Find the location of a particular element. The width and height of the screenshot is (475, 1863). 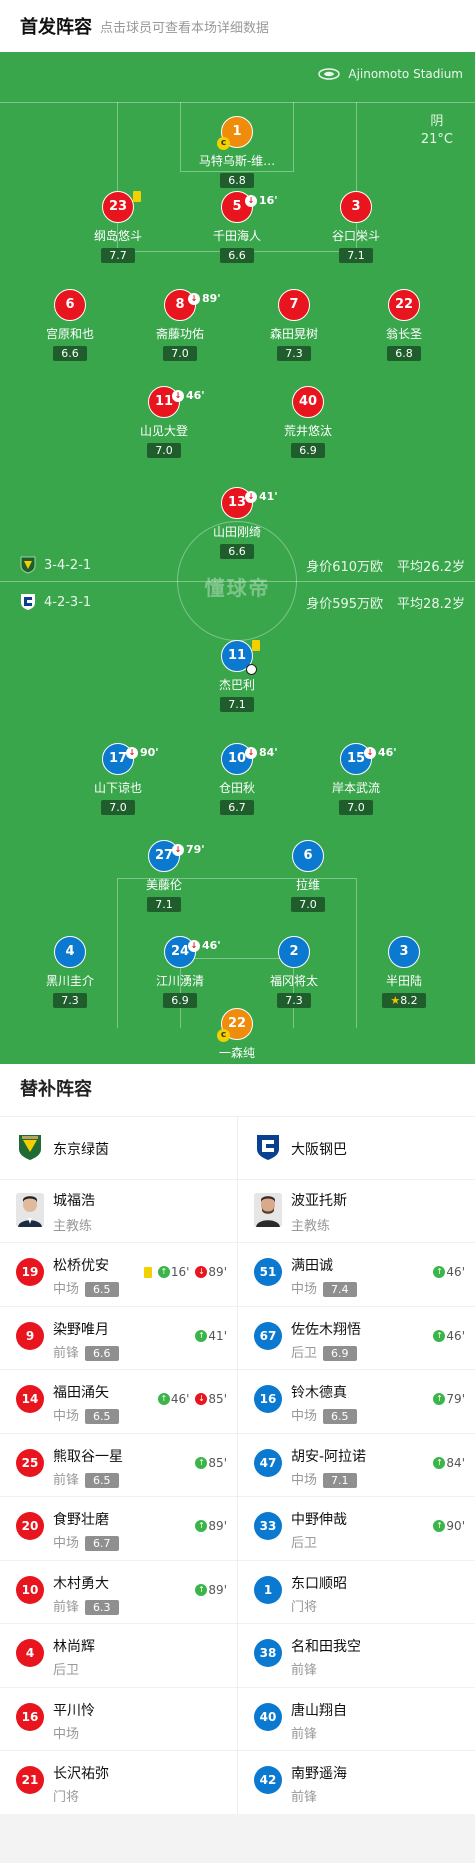

player-rating-value: 7.3 is located at coordinates (294, 1000).